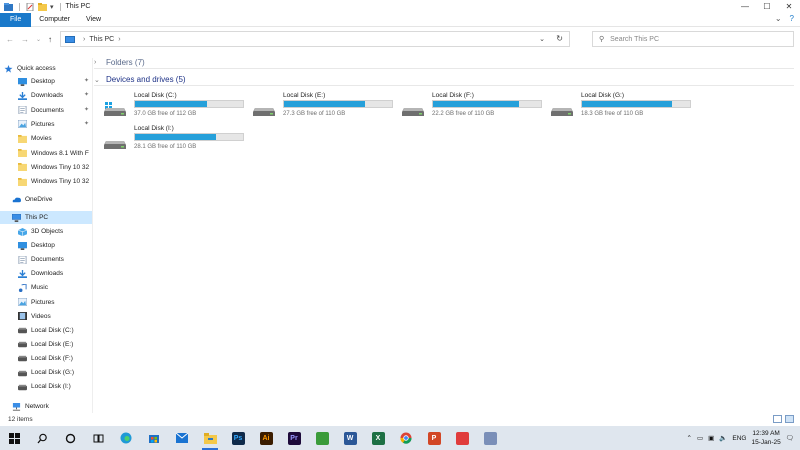 This screenshot has width=800, height=450. Describe the element at coordinates (778, 18) in the screenshot. I see `expand-ribbon-icon: ⌄` at that location.